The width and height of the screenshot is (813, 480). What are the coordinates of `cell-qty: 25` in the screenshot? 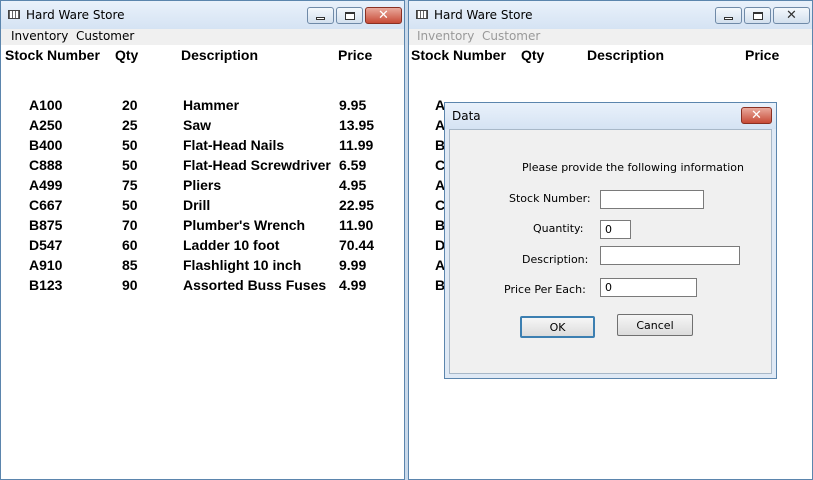 It's located at (130, 125).